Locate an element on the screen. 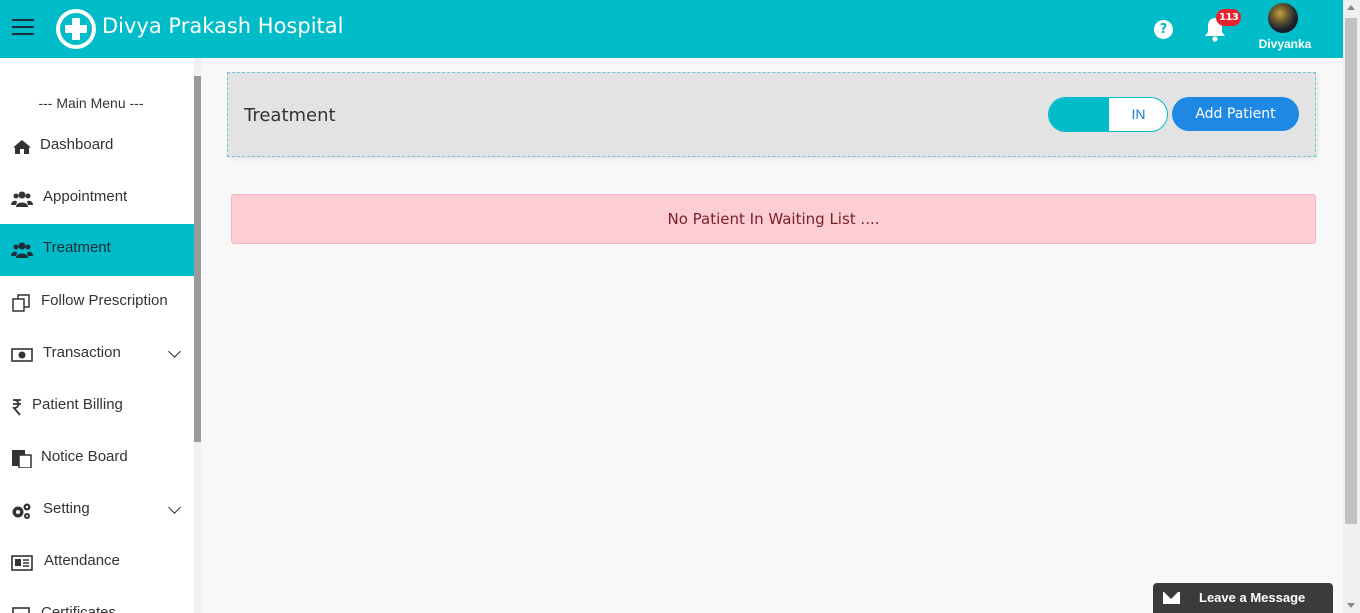  toggle-knob is located at coordinates (1079, 114).